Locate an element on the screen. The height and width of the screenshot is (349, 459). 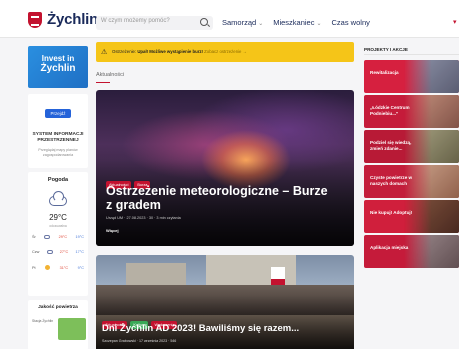
invest-line2: Żychlin is located at coordinates (58, 68).